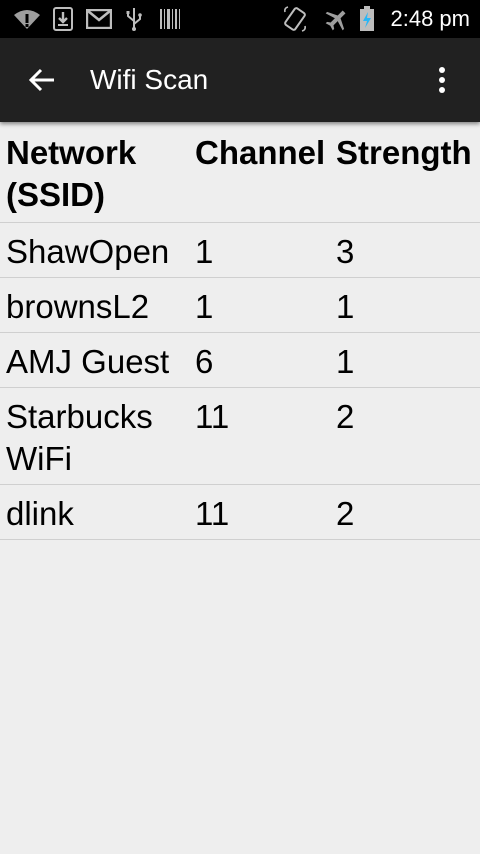 The image size is (480, 854). I want to click on status-bar: 2:48 pm, so click(240, 19).